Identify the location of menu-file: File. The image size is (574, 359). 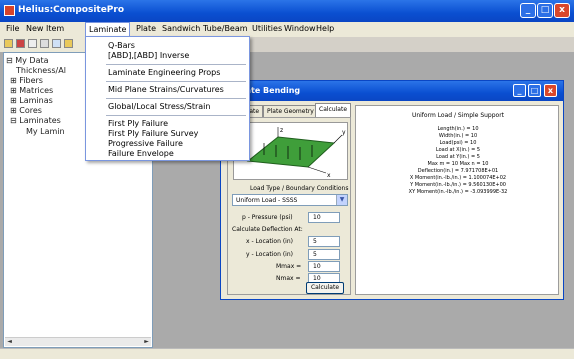
(12, 28).